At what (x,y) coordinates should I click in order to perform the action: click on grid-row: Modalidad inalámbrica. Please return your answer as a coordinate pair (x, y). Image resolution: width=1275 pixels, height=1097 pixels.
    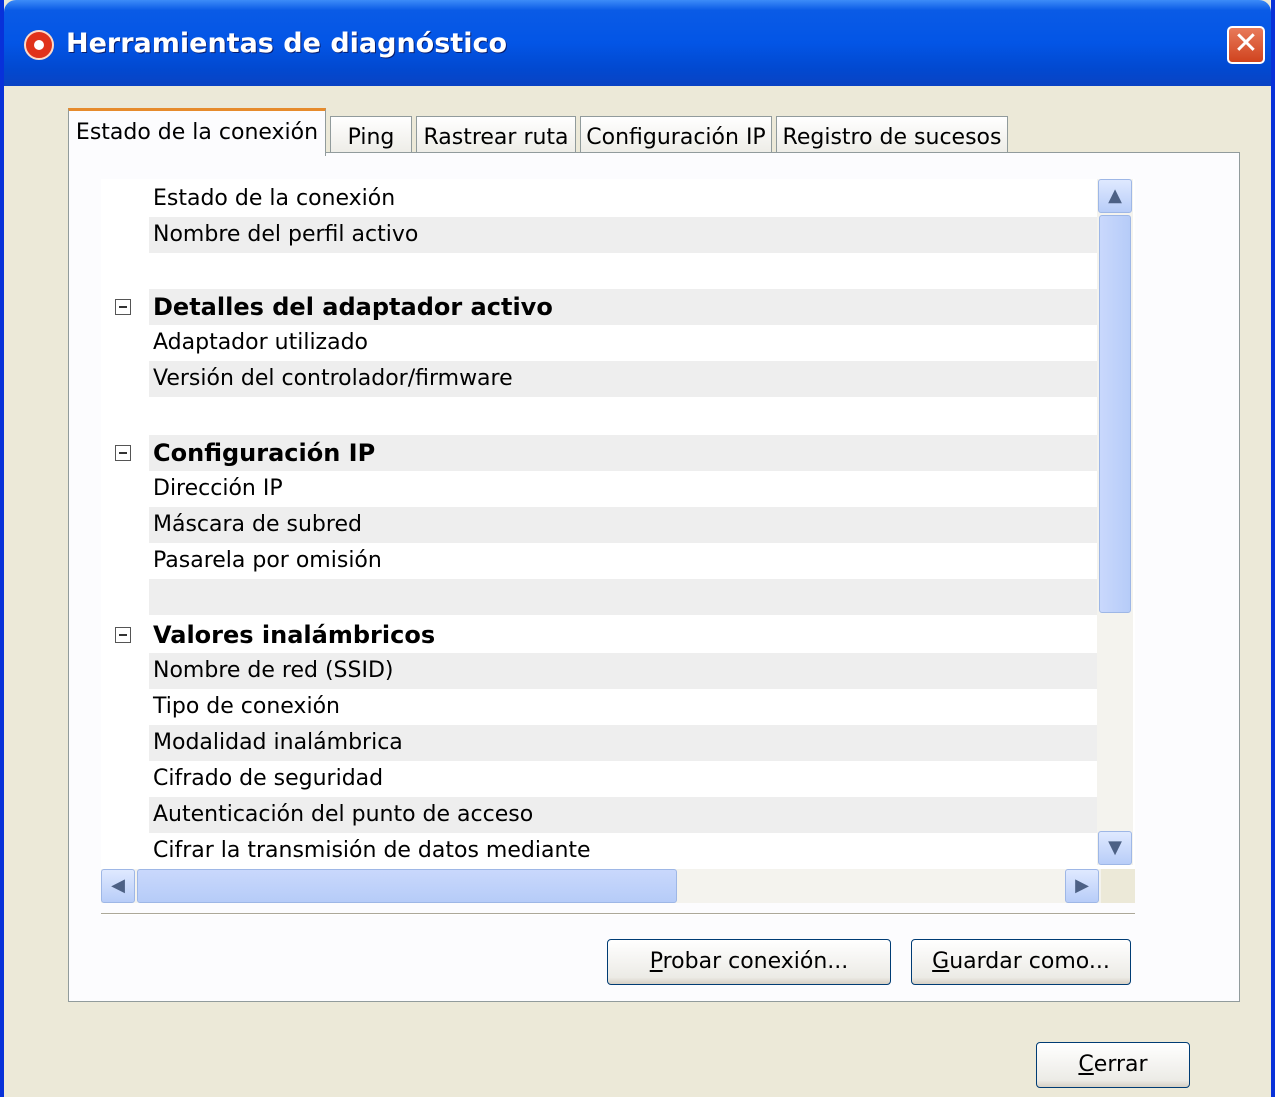
    Looking at the image, I should click on (623, 743).